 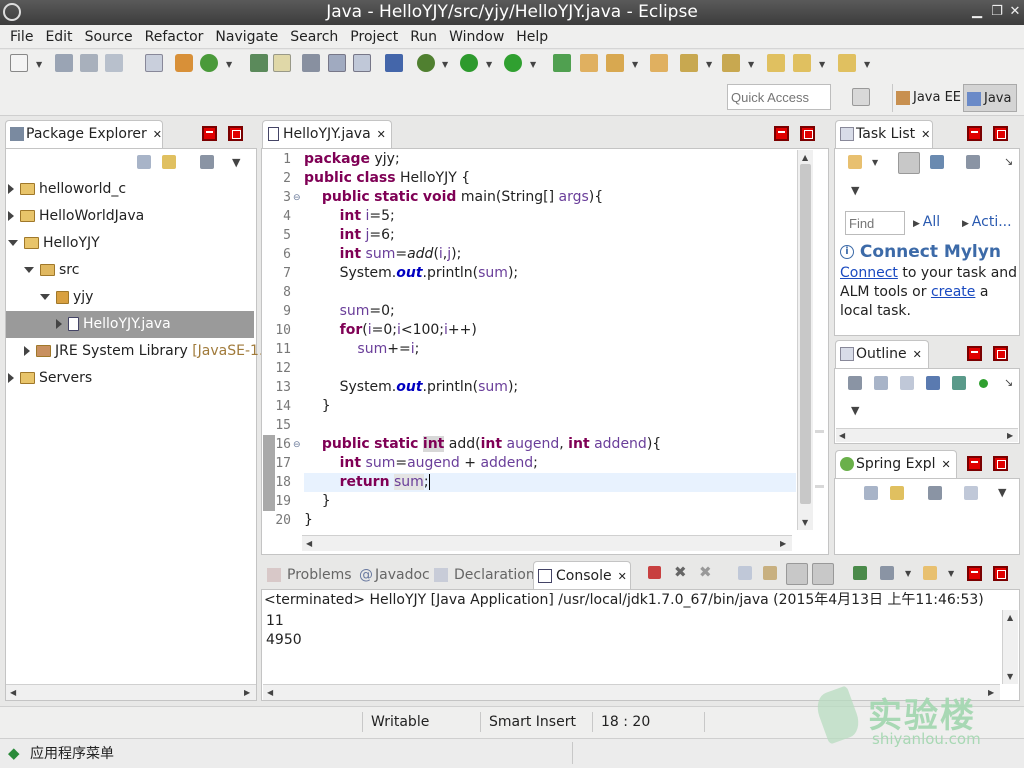 What do you see at coordinates (953, 292) in the screenshot?
I see `create-link: create` at bounding box center [953, 292].